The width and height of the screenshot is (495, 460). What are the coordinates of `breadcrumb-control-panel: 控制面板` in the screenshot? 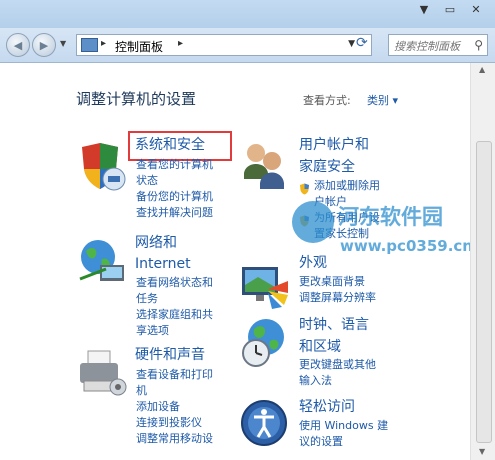 It's located at (139, 46).